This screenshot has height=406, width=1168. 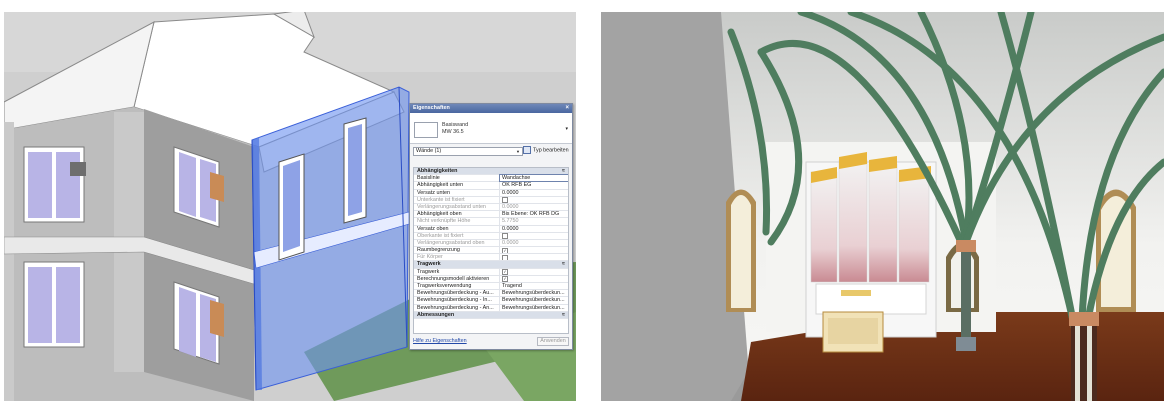 What do you see at coordinates (468, 151) in the screenshot?
I see `instance-filter-dropdown: Wände (1) ▼` at bounding box center [468, 151].